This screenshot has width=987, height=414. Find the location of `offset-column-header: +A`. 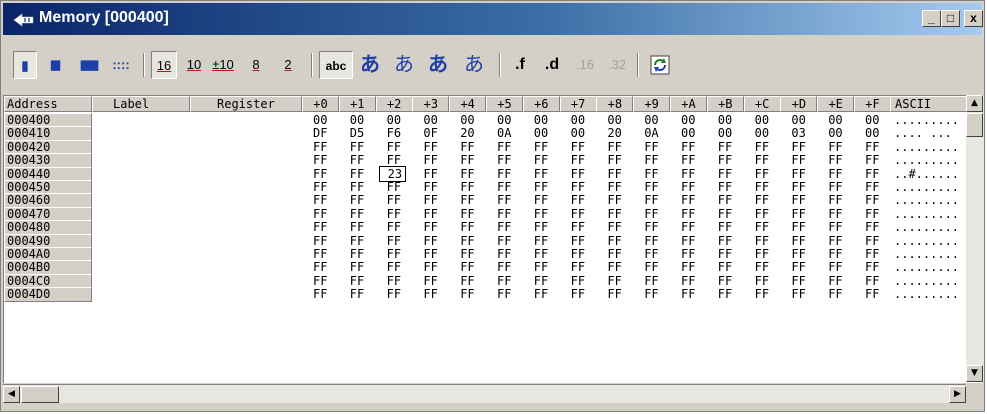

offset-column-header: +A is located at coordinates (688, 104).